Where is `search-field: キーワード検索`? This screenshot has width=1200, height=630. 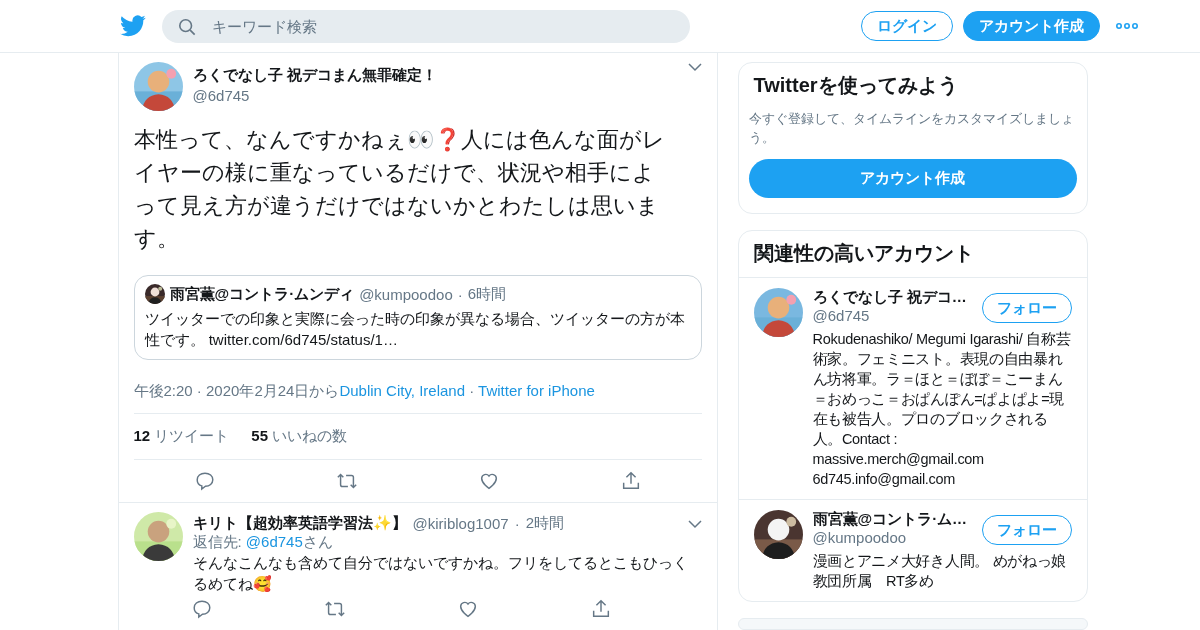 search-field: キーワード検索 is located at coordinates (426, 26).